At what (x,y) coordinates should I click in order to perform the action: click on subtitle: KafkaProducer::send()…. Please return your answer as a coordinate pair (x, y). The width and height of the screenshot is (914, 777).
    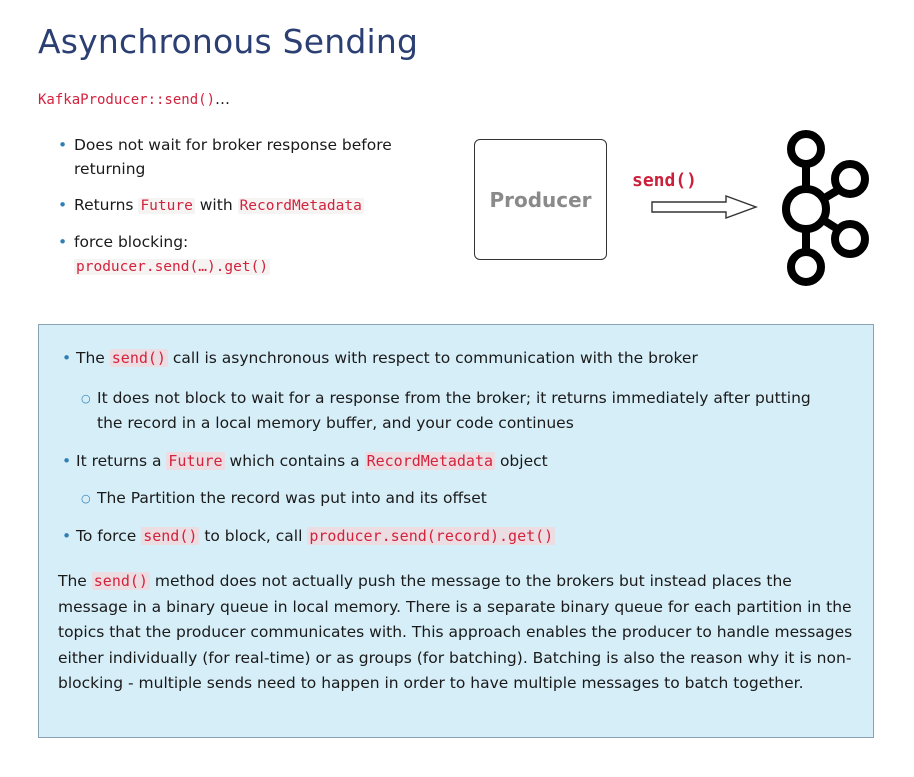
    Looking at the image, I should click on (134, 99).